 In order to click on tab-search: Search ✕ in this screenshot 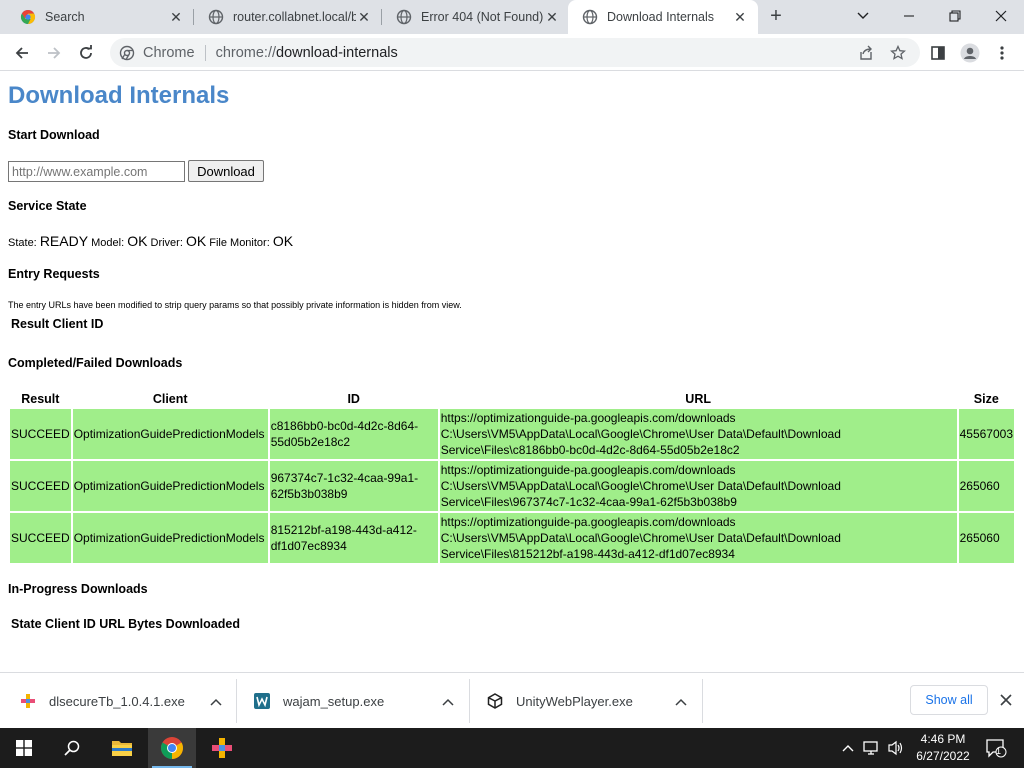, I will do `click(100, 17)`.